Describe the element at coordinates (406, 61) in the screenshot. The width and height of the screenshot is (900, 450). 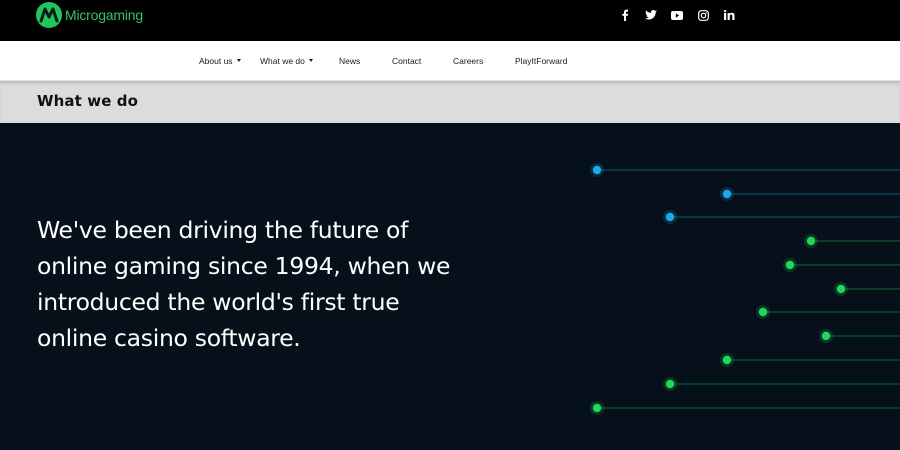
I see `nav-item-contact: Contact` at that location.